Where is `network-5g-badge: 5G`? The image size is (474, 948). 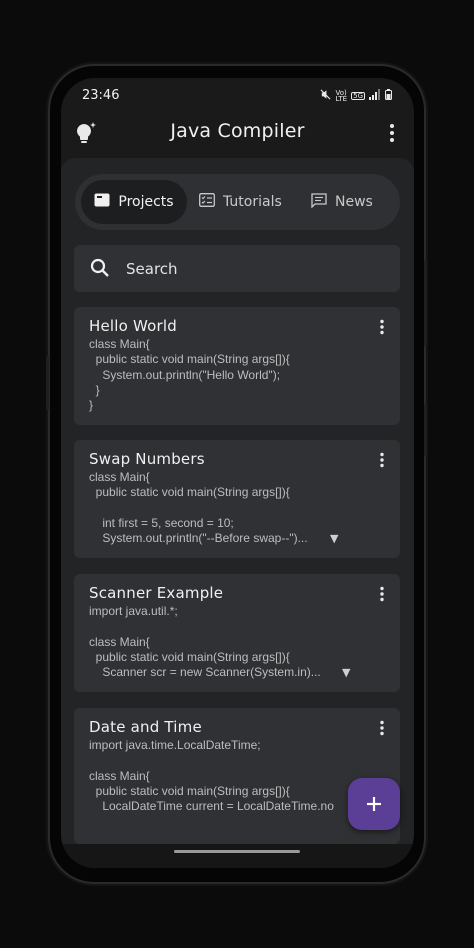 network-5g-badge: 5G is located at coordinates (358, 95).